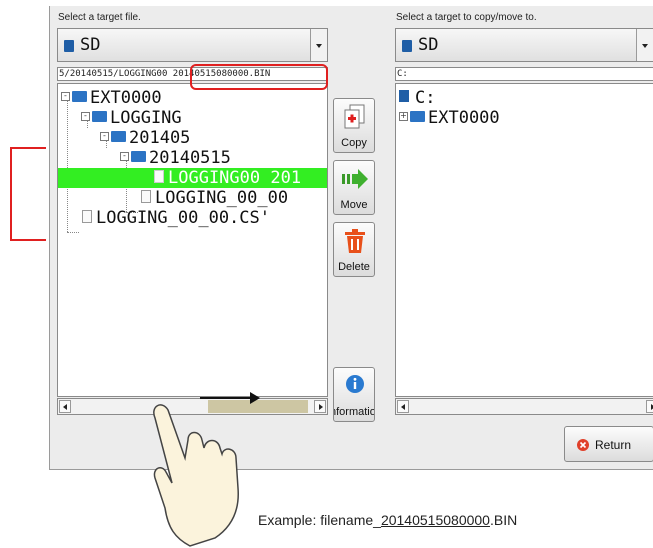 The width and height of the screenshot is (653, 548). Describe the element at coordinates (355, 384) in the screenshot. I see `info-icon` at that location.